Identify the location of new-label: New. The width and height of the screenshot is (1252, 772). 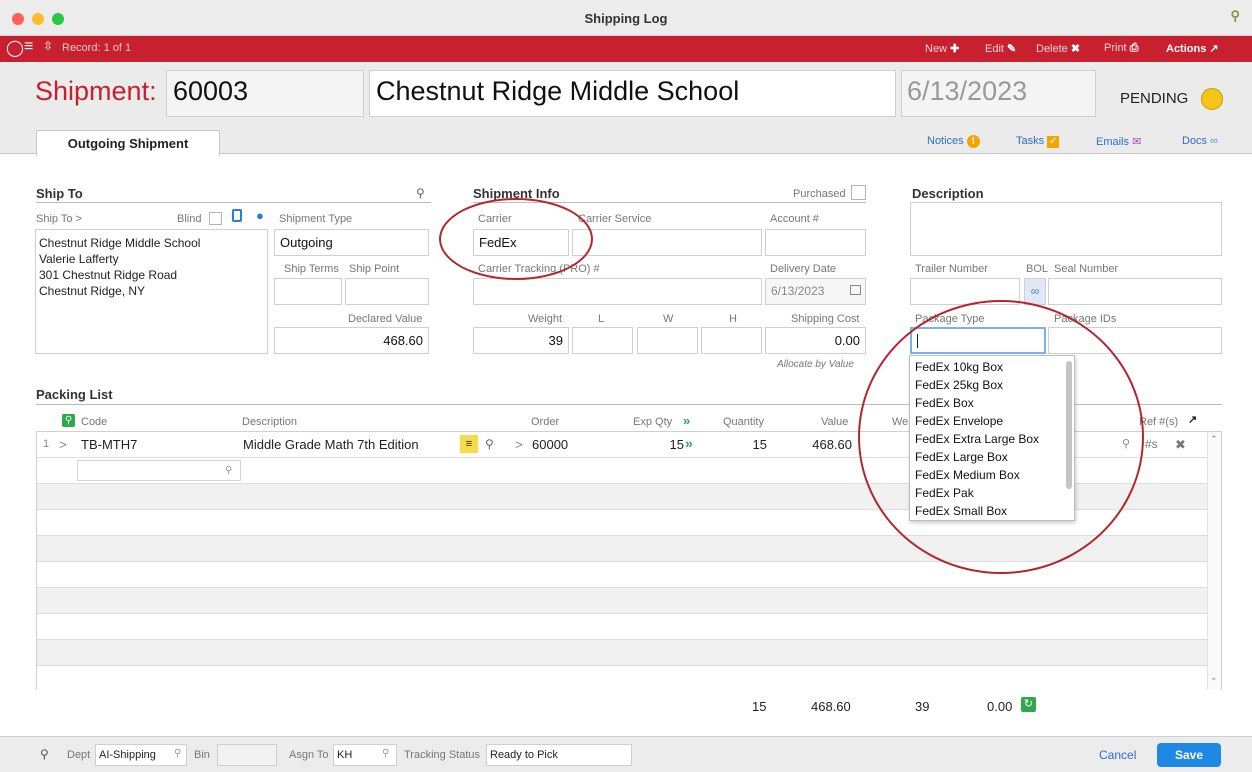
(936, 49).